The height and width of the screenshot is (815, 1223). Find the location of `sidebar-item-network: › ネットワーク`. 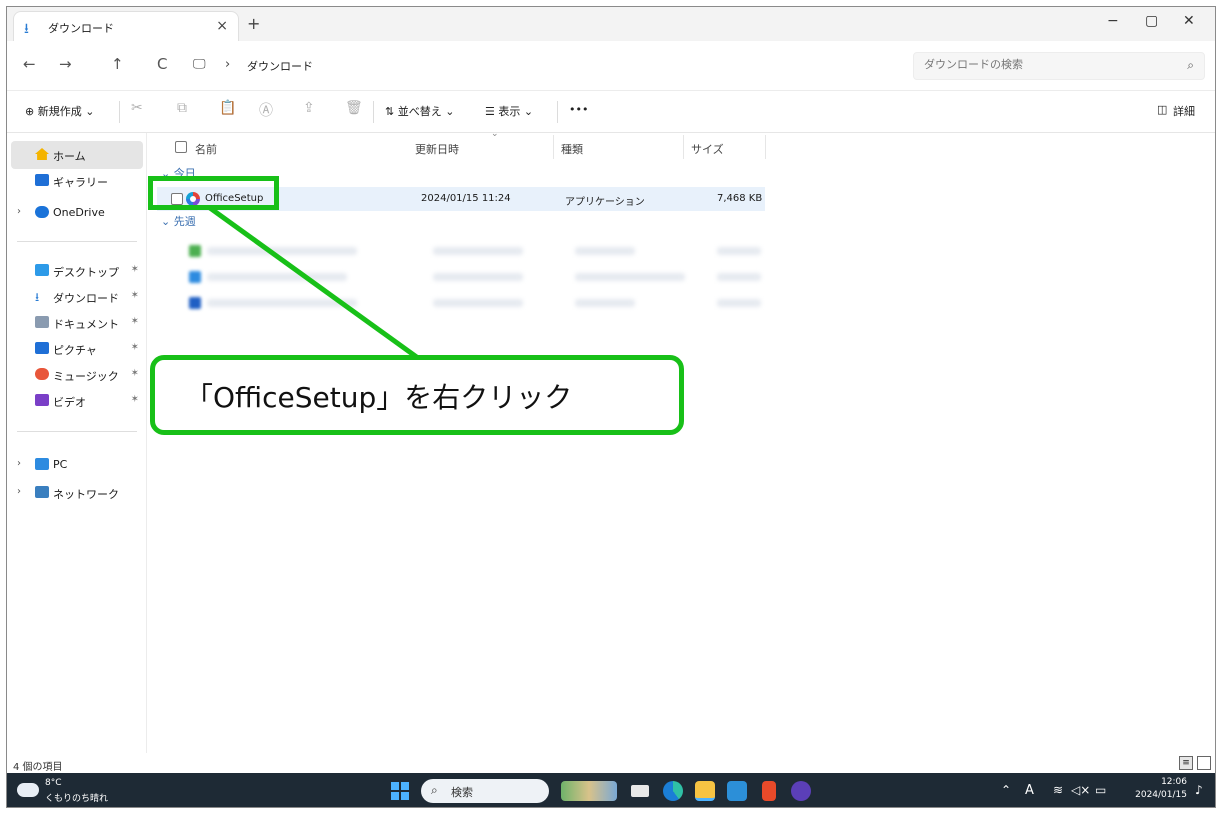

sidebar-item-network: › ネットワーク is located at coordinates (77, 493).